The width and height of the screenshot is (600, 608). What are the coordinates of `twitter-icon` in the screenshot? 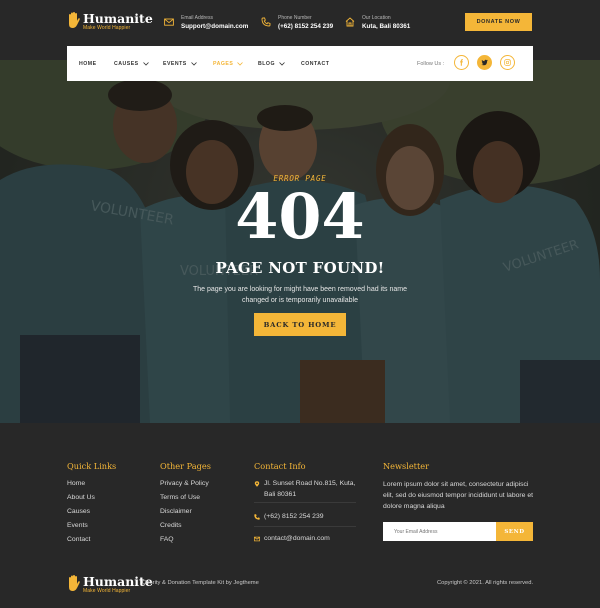 It's located at (484, 62).